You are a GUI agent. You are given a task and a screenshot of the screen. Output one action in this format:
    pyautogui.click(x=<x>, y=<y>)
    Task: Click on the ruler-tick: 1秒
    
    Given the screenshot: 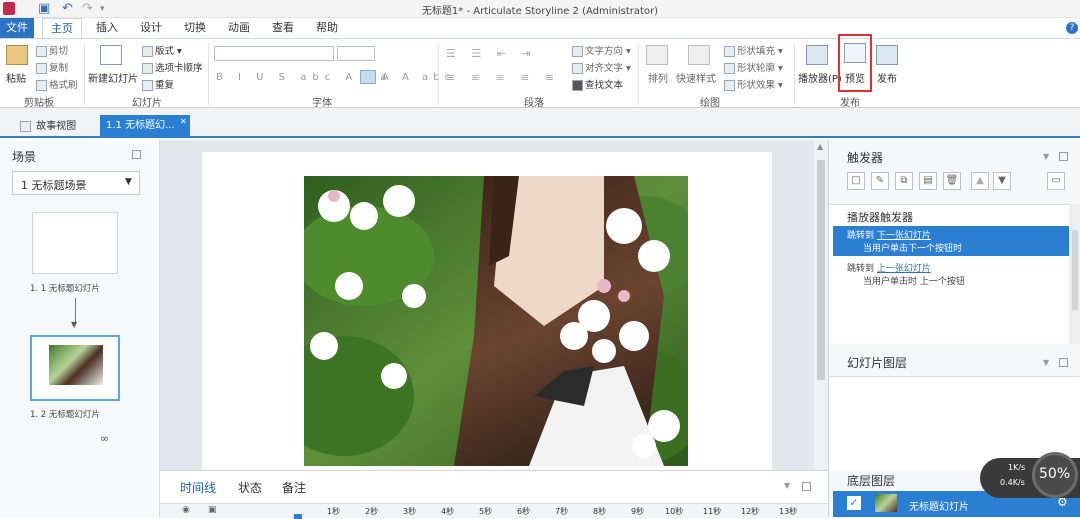 What is the action you would take?
    pyautogui.click(x=334, y=511)
    